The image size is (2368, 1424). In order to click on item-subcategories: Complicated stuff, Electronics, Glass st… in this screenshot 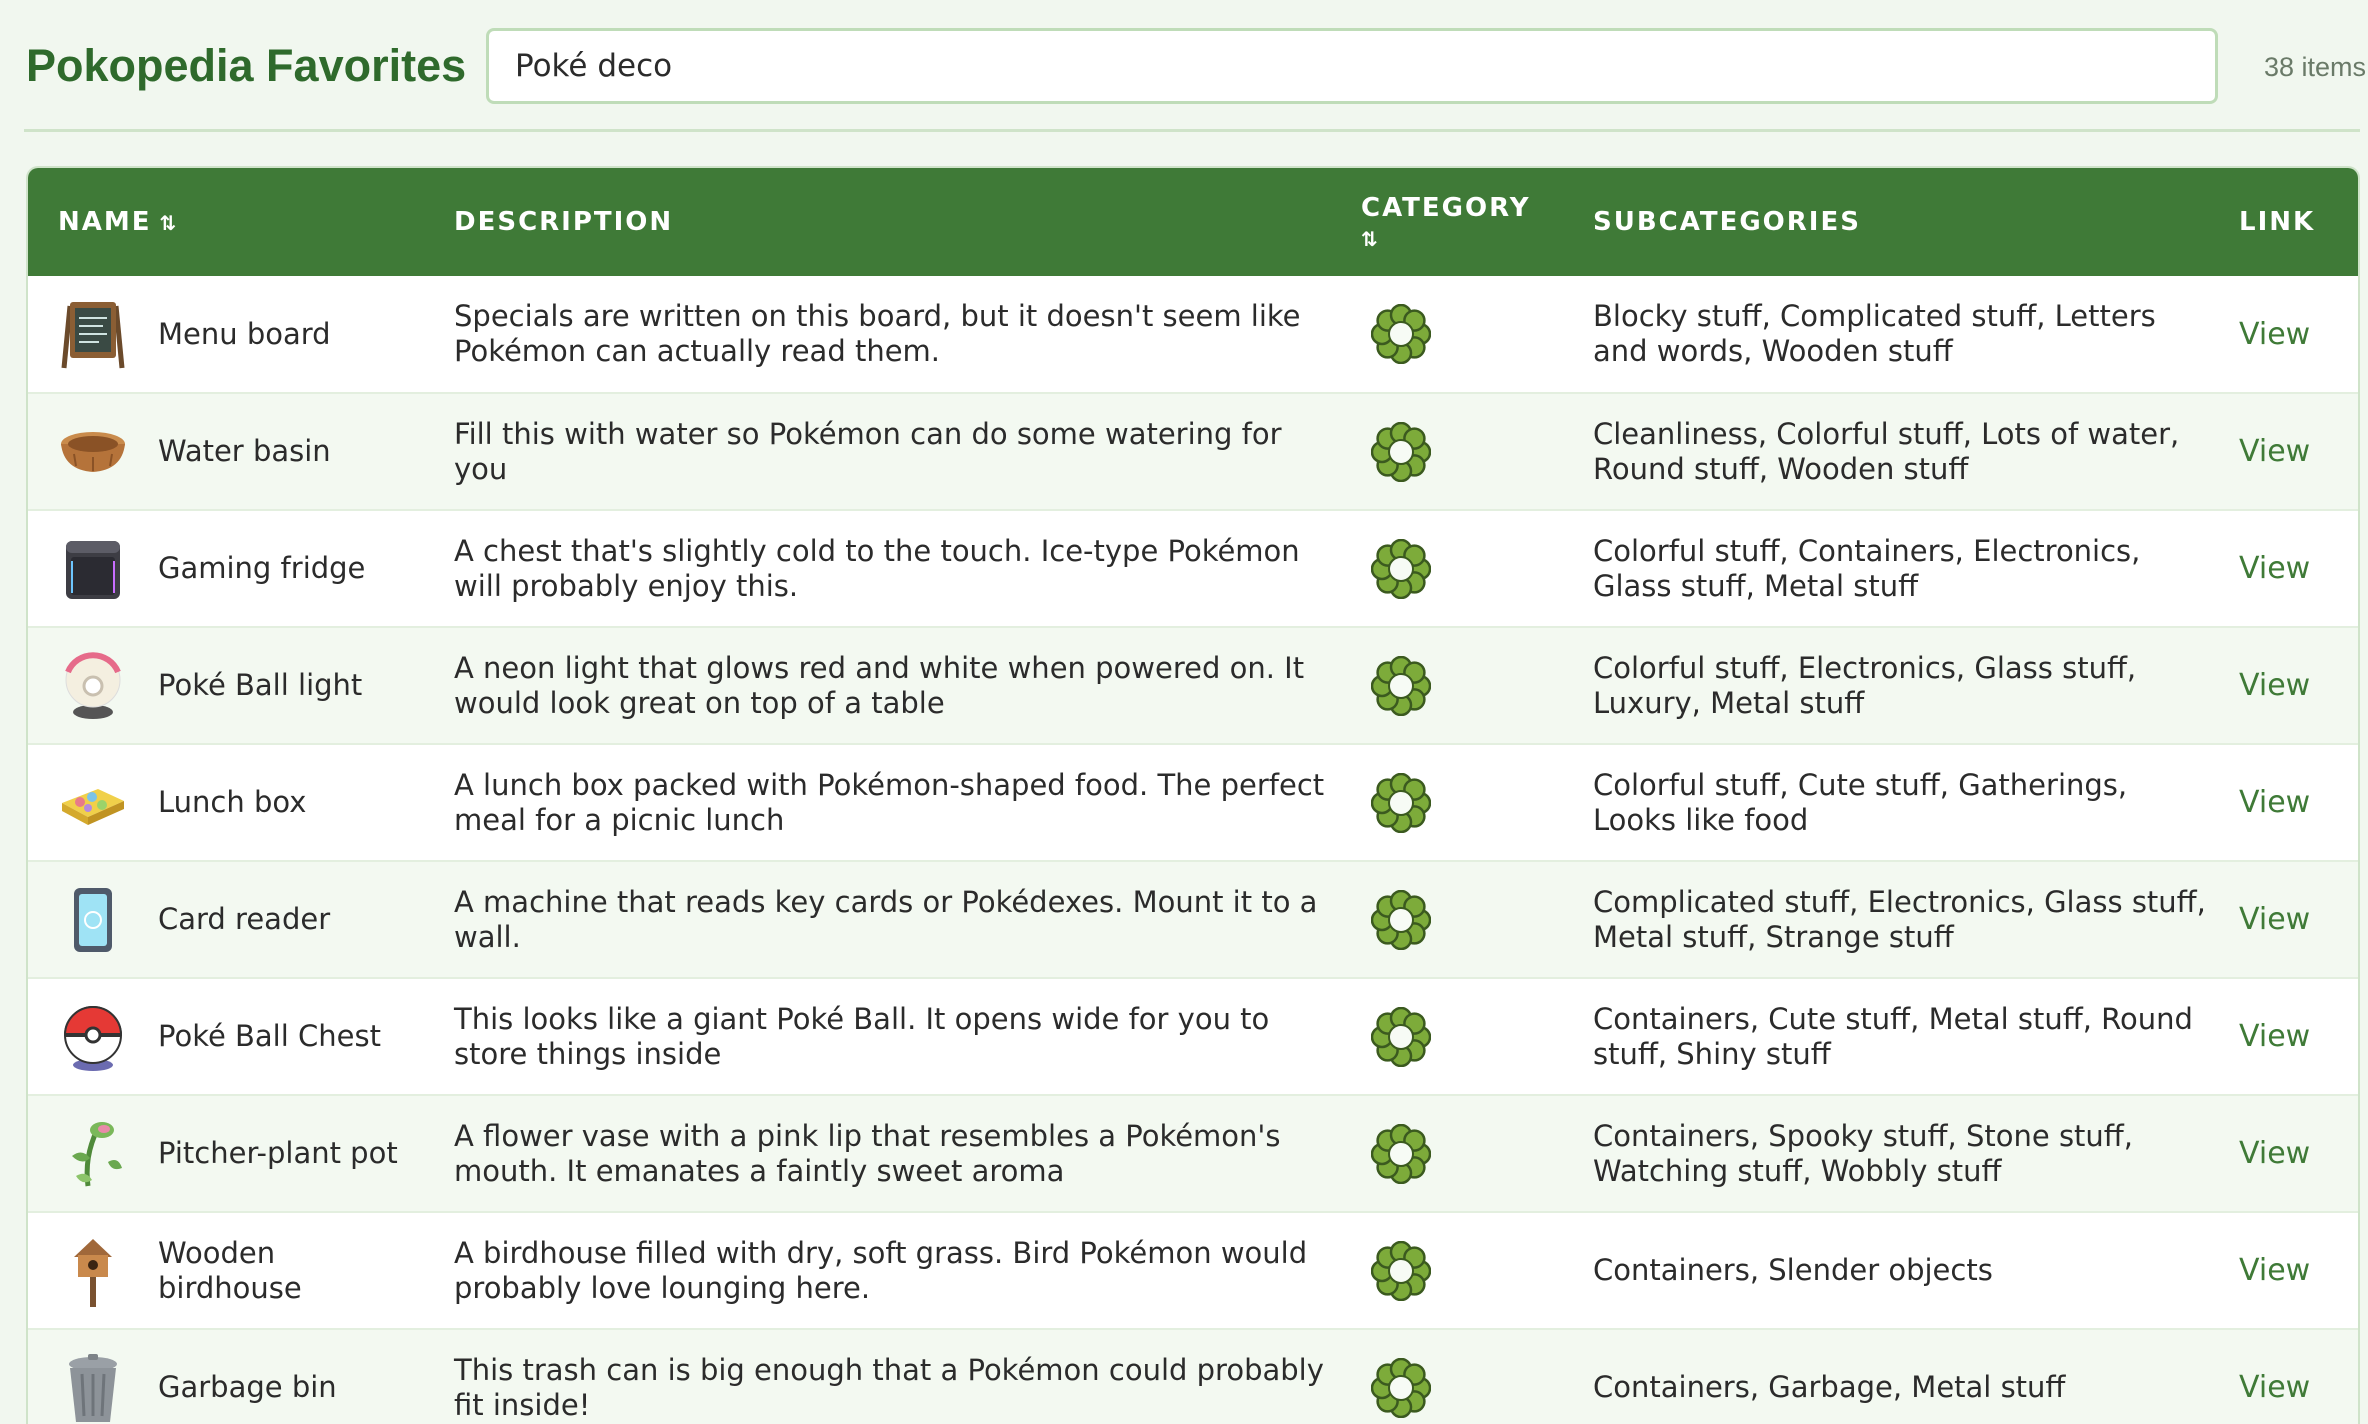, I will do `click(1899, 919)`.